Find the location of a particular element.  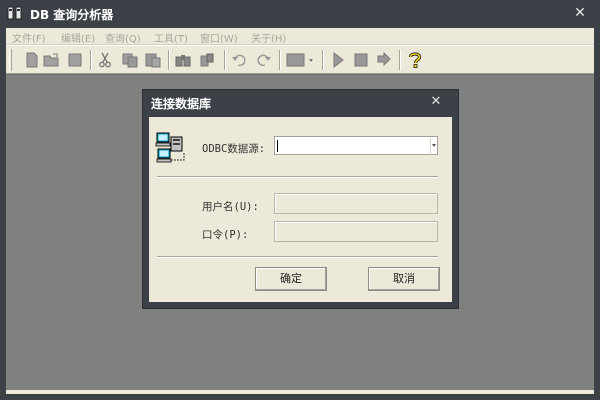

menu-about: 关于(H) is located at coordinates (268, 37).